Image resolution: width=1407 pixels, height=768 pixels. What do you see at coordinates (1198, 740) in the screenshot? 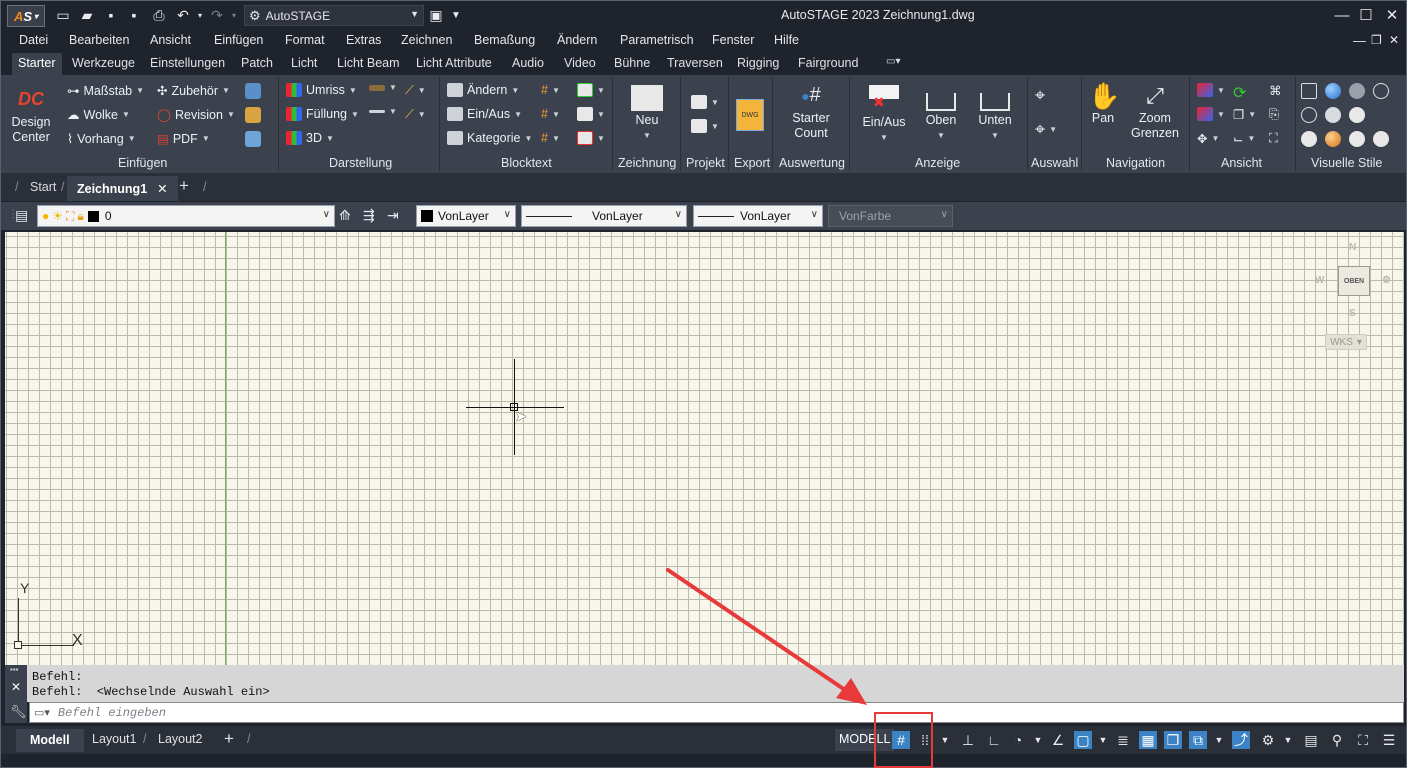
I see `3d-osnap-icon: ⧉` at bounding box center [1198, 740].